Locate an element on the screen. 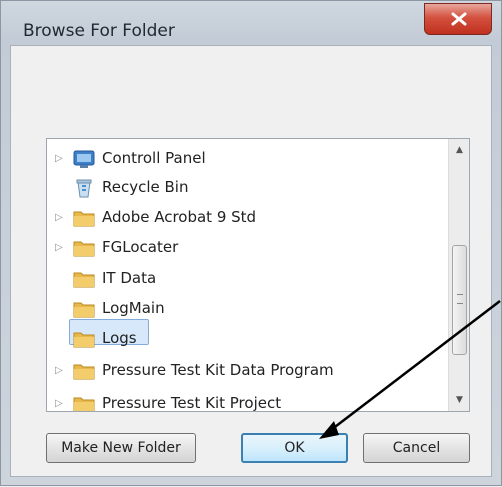 The height and width of the screenshot is (487, 502). tree-item-label: FGLocater is located at coordinates (140, 247).